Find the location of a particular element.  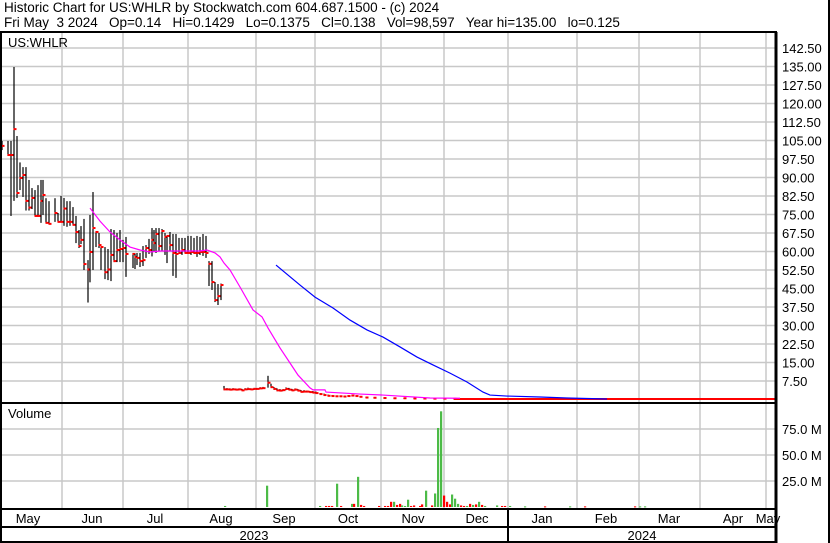

month-label: Oct is located at coordinates (348, 518).